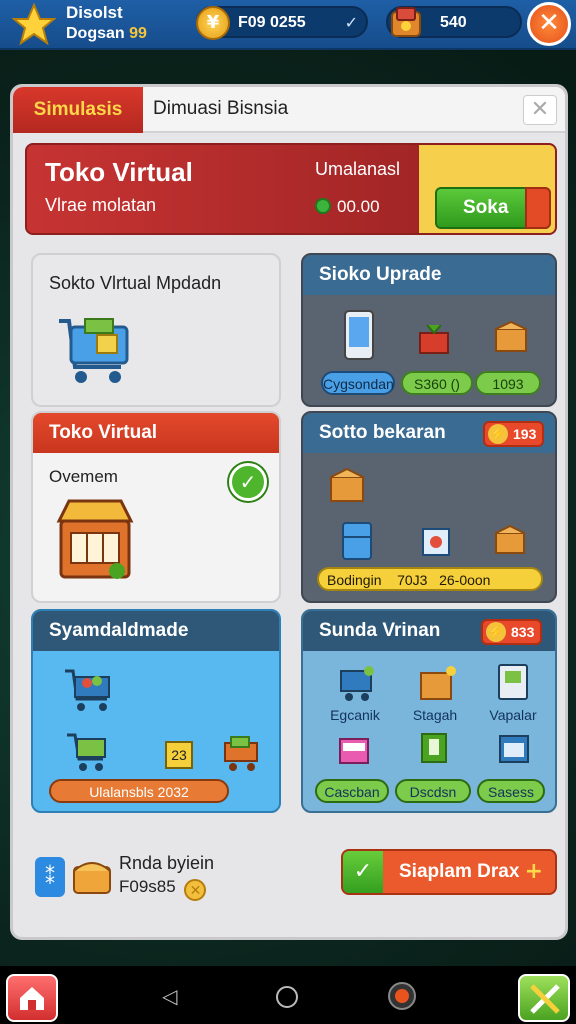 The image size is (576, 1024). What do you see at coordinates (358, 206) in the screenshot?
I see `banner-money-value: 00.00` at bounding box center [358, 206].